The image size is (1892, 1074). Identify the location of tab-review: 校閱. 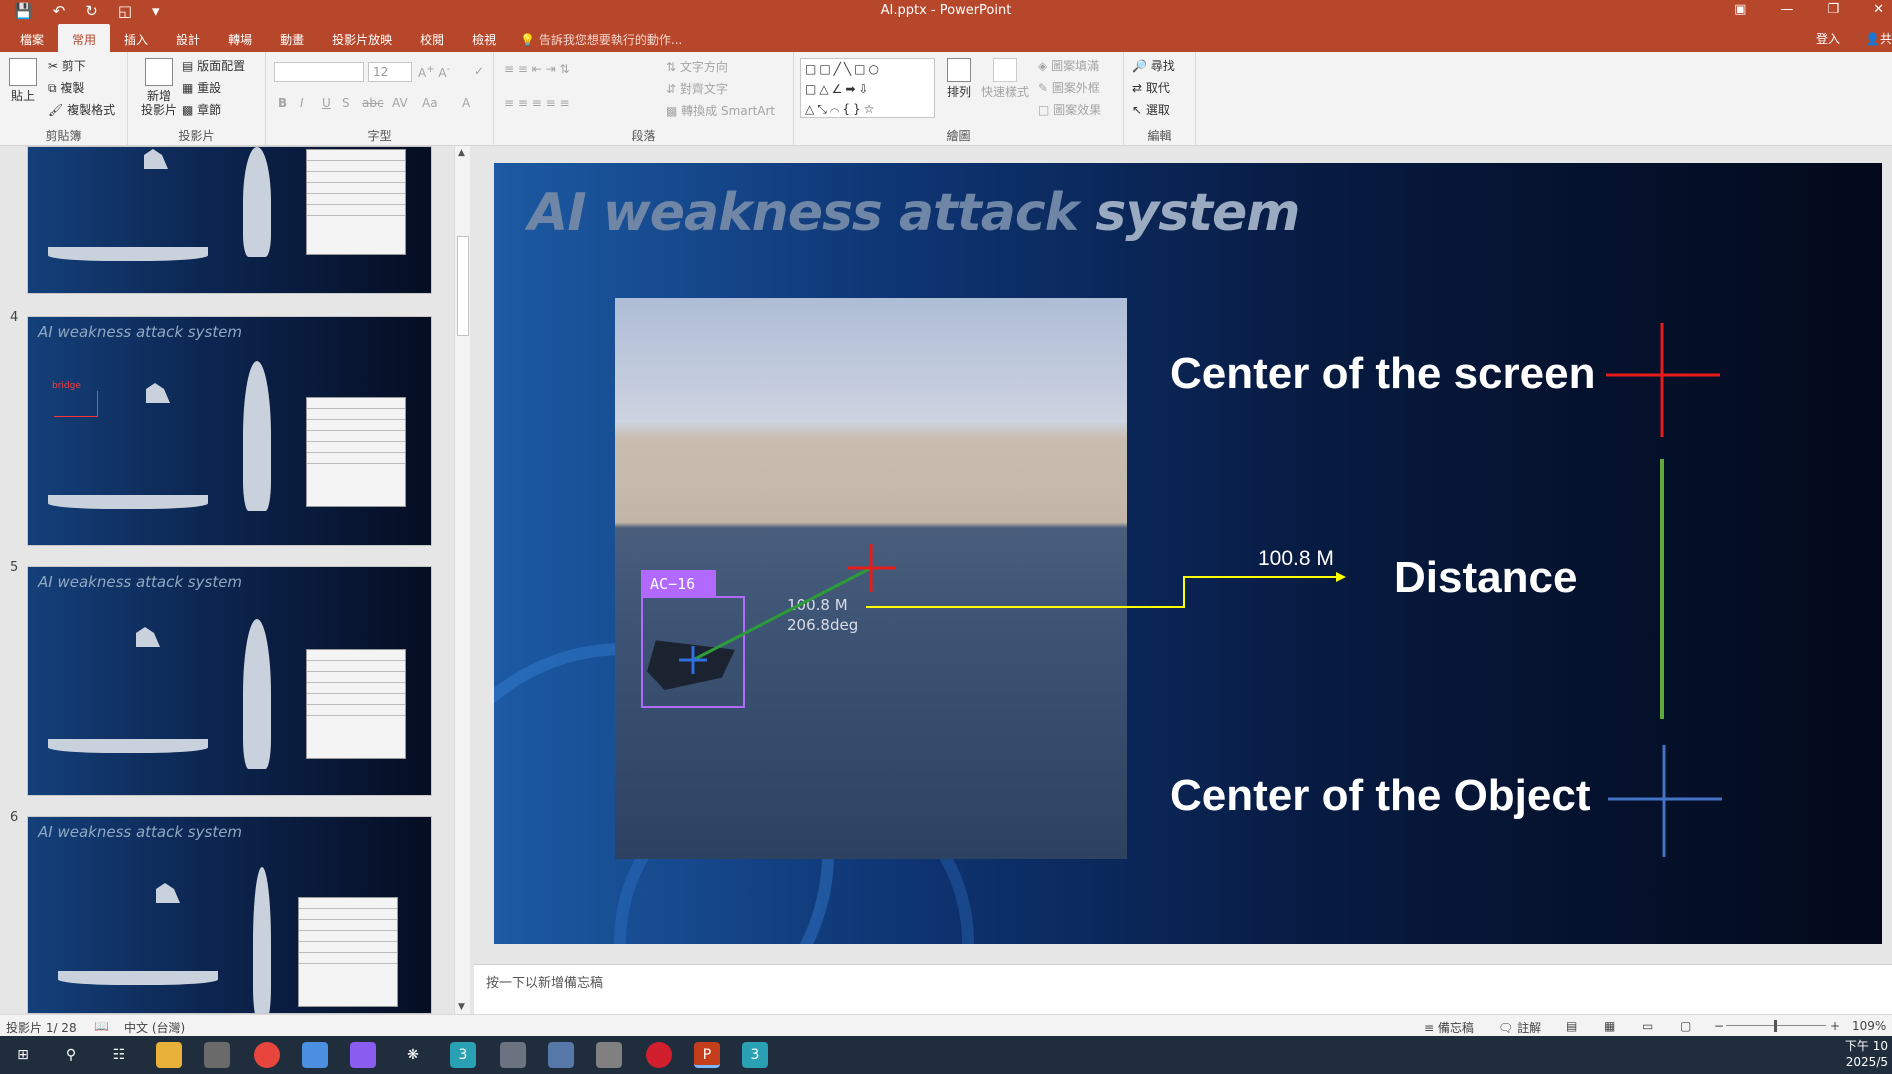
(432, 38).